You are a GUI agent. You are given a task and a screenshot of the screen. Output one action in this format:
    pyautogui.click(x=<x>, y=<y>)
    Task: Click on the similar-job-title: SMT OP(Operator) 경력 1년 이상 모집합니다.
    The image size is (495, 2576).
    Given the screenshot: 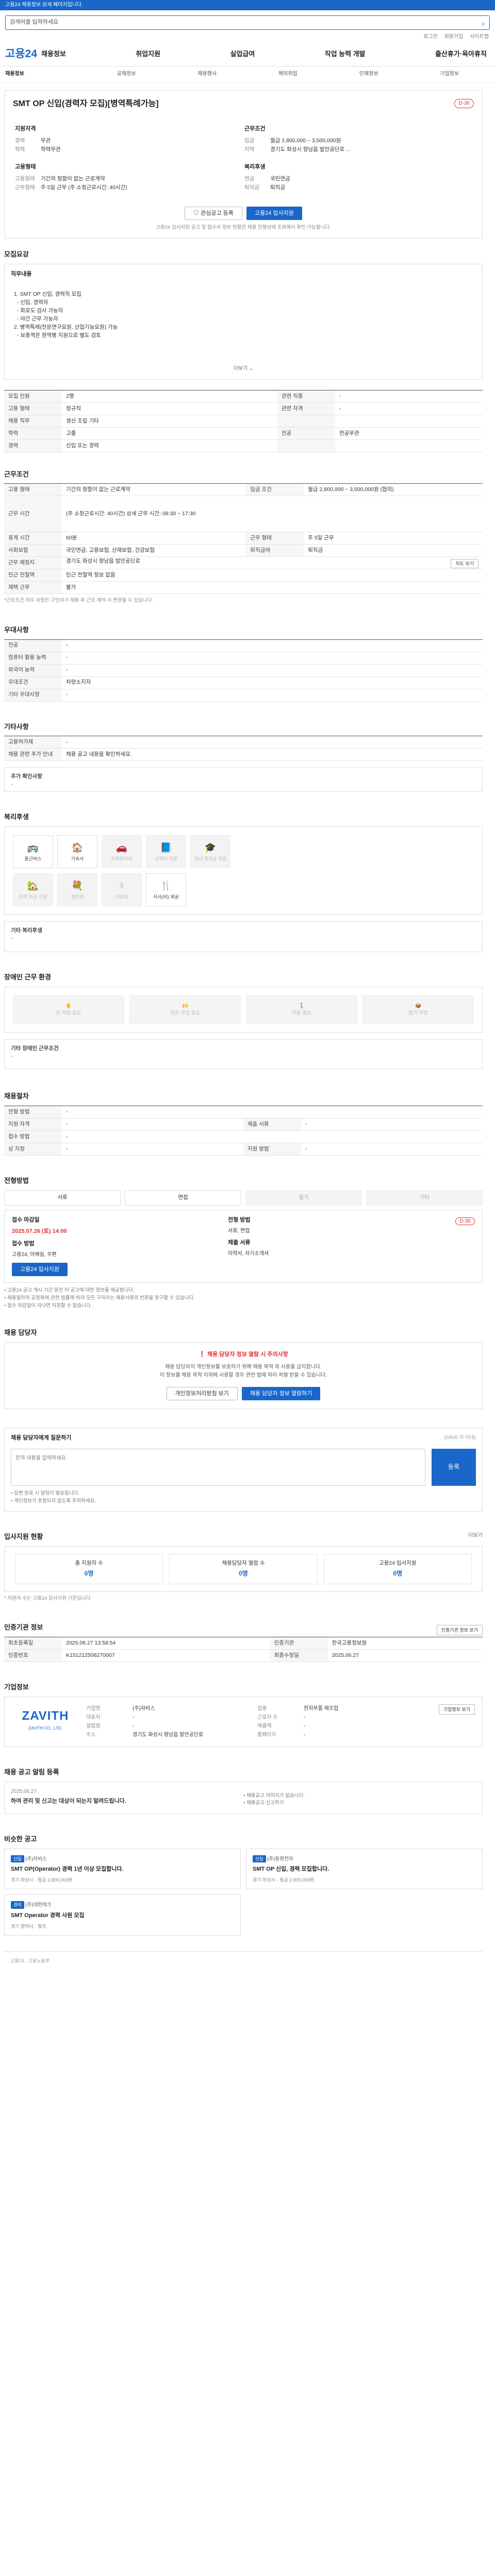 What is the action you would take?
    pyautogui.click(x=67, y=1869)
    